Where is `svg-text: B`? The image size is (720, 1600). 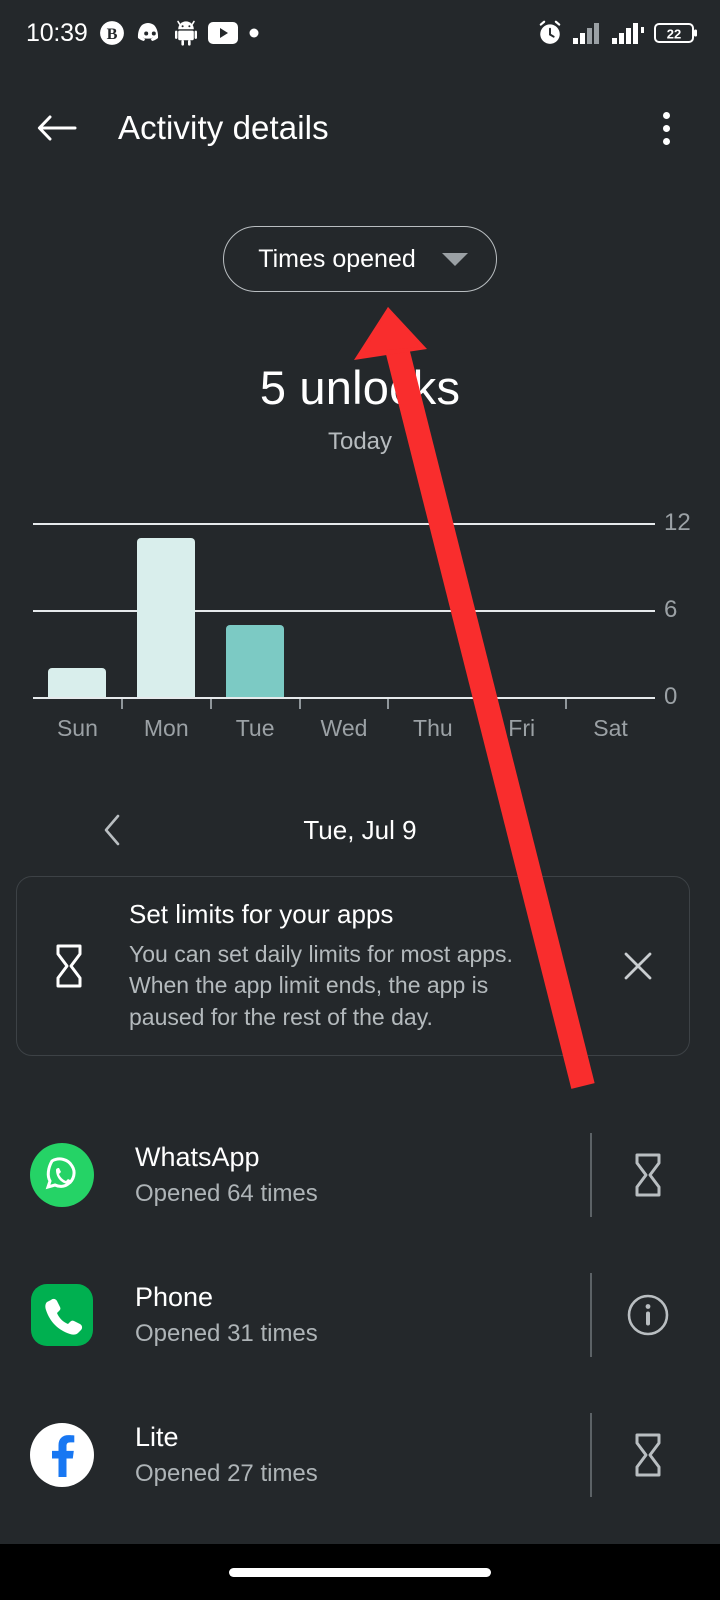 svg-text: B is located at coordinates (111, 34).